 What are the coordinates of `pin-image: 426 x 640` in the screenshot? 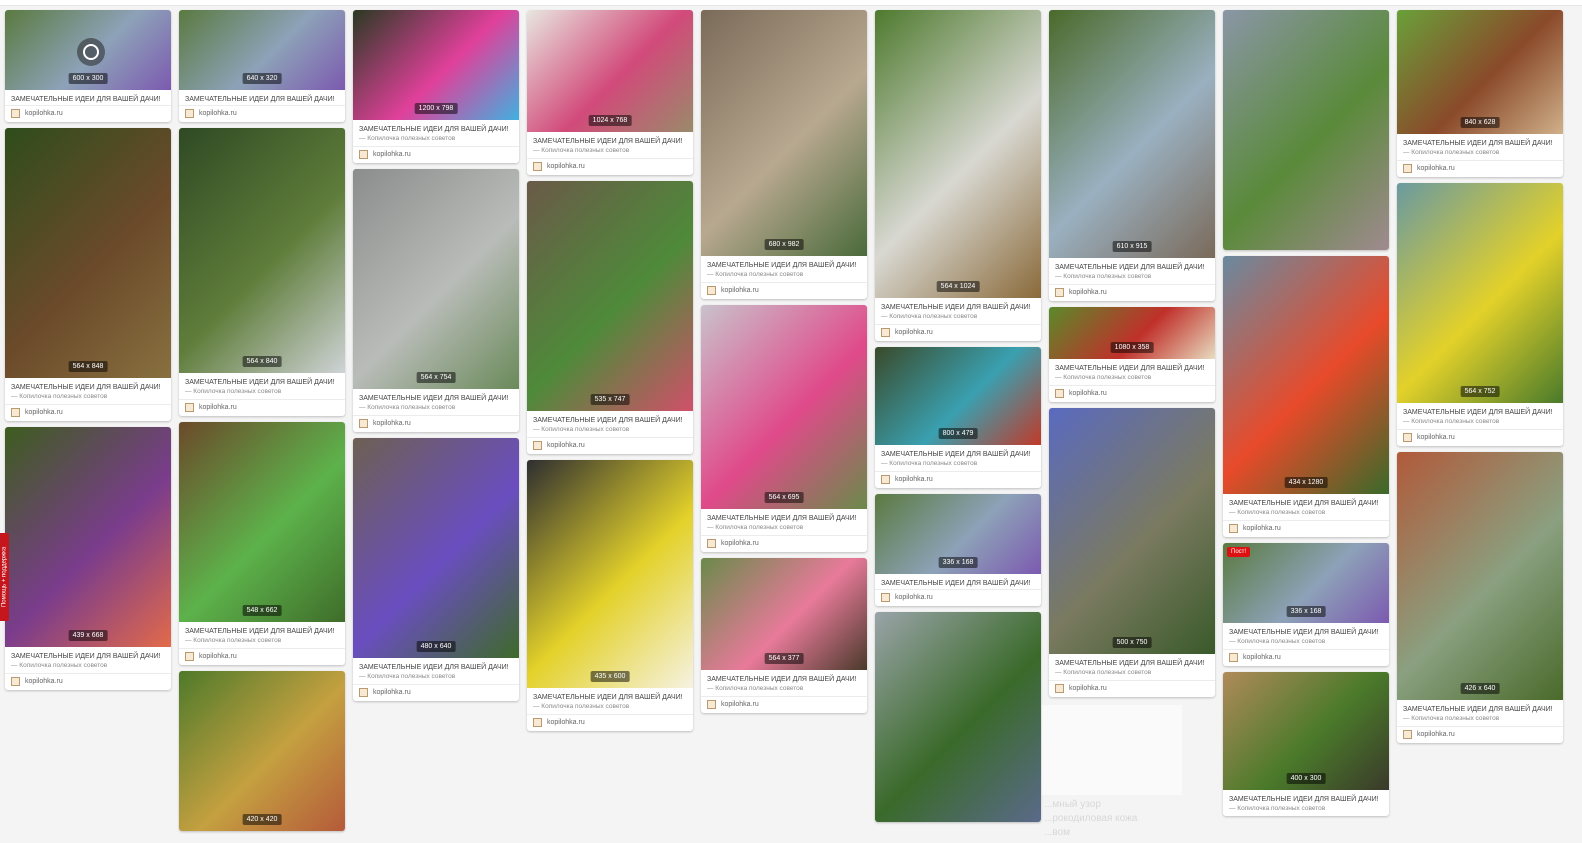 It's located at (1480, 576).